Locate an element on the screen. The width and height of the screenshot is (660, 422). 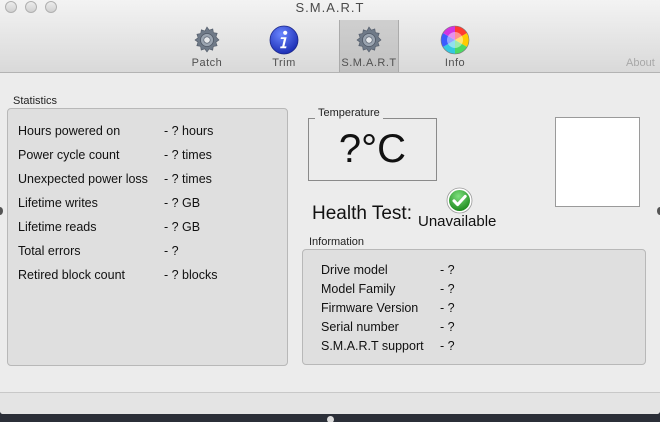
temperature-value: ?°C is located at coordinates (372, 149).